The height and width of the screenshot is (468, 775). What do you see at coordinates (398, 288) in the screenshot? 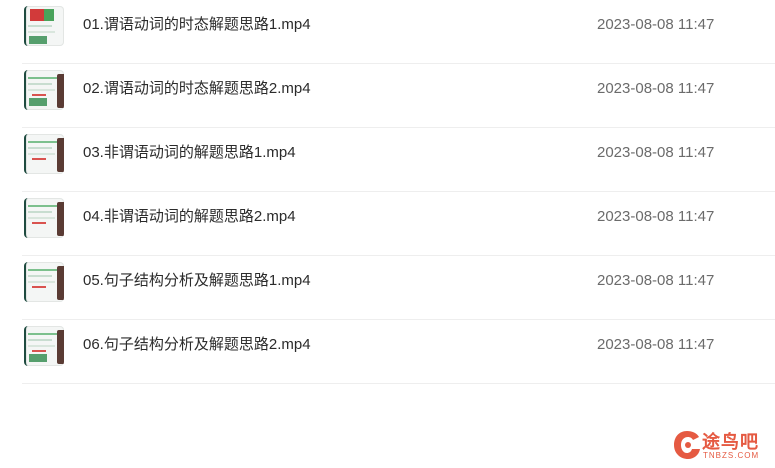
I see `file-row: 05.句子结构分析及解题思路1.mp4 2023-08-08 11:47` at bounding box center [398, 288].